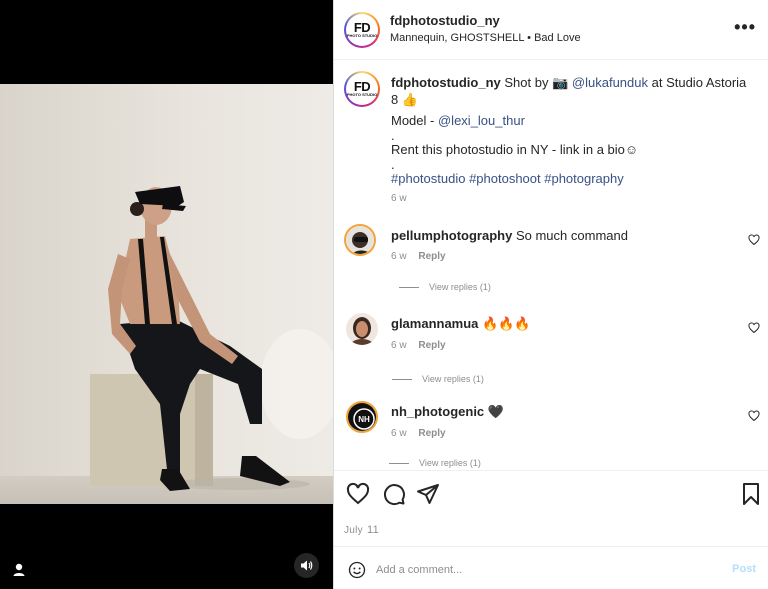 The width and height of the screenshot is (768, 589). Describe the element at coordinates (434, 323) in the screenshot. I see `comment-username: glamannamua` at that location.